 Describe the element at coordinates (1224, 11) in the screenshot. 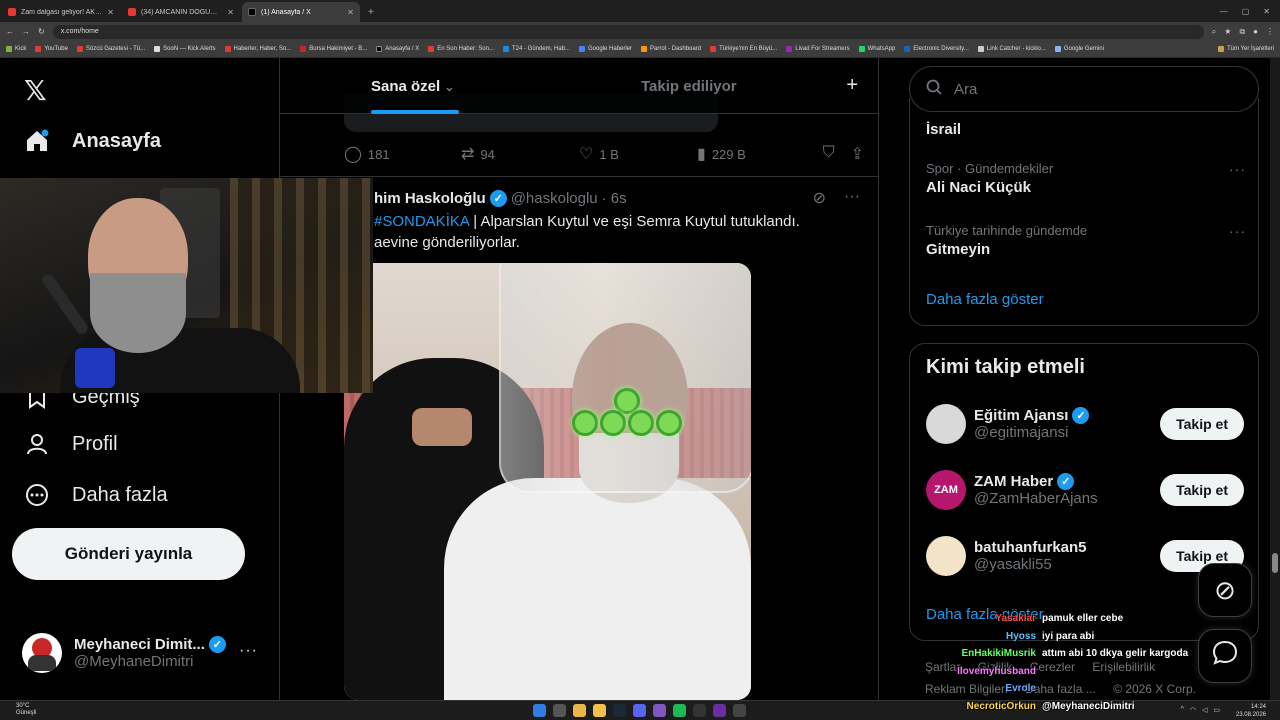

I see `minimize-icon: —` at that location.